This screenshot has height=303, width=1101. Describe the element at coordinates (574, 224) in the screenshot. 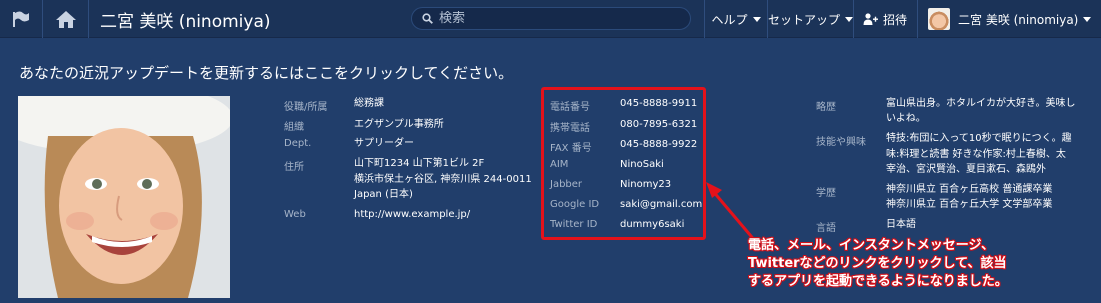

I see `twitter-id-label: Twitter ID` at that location.